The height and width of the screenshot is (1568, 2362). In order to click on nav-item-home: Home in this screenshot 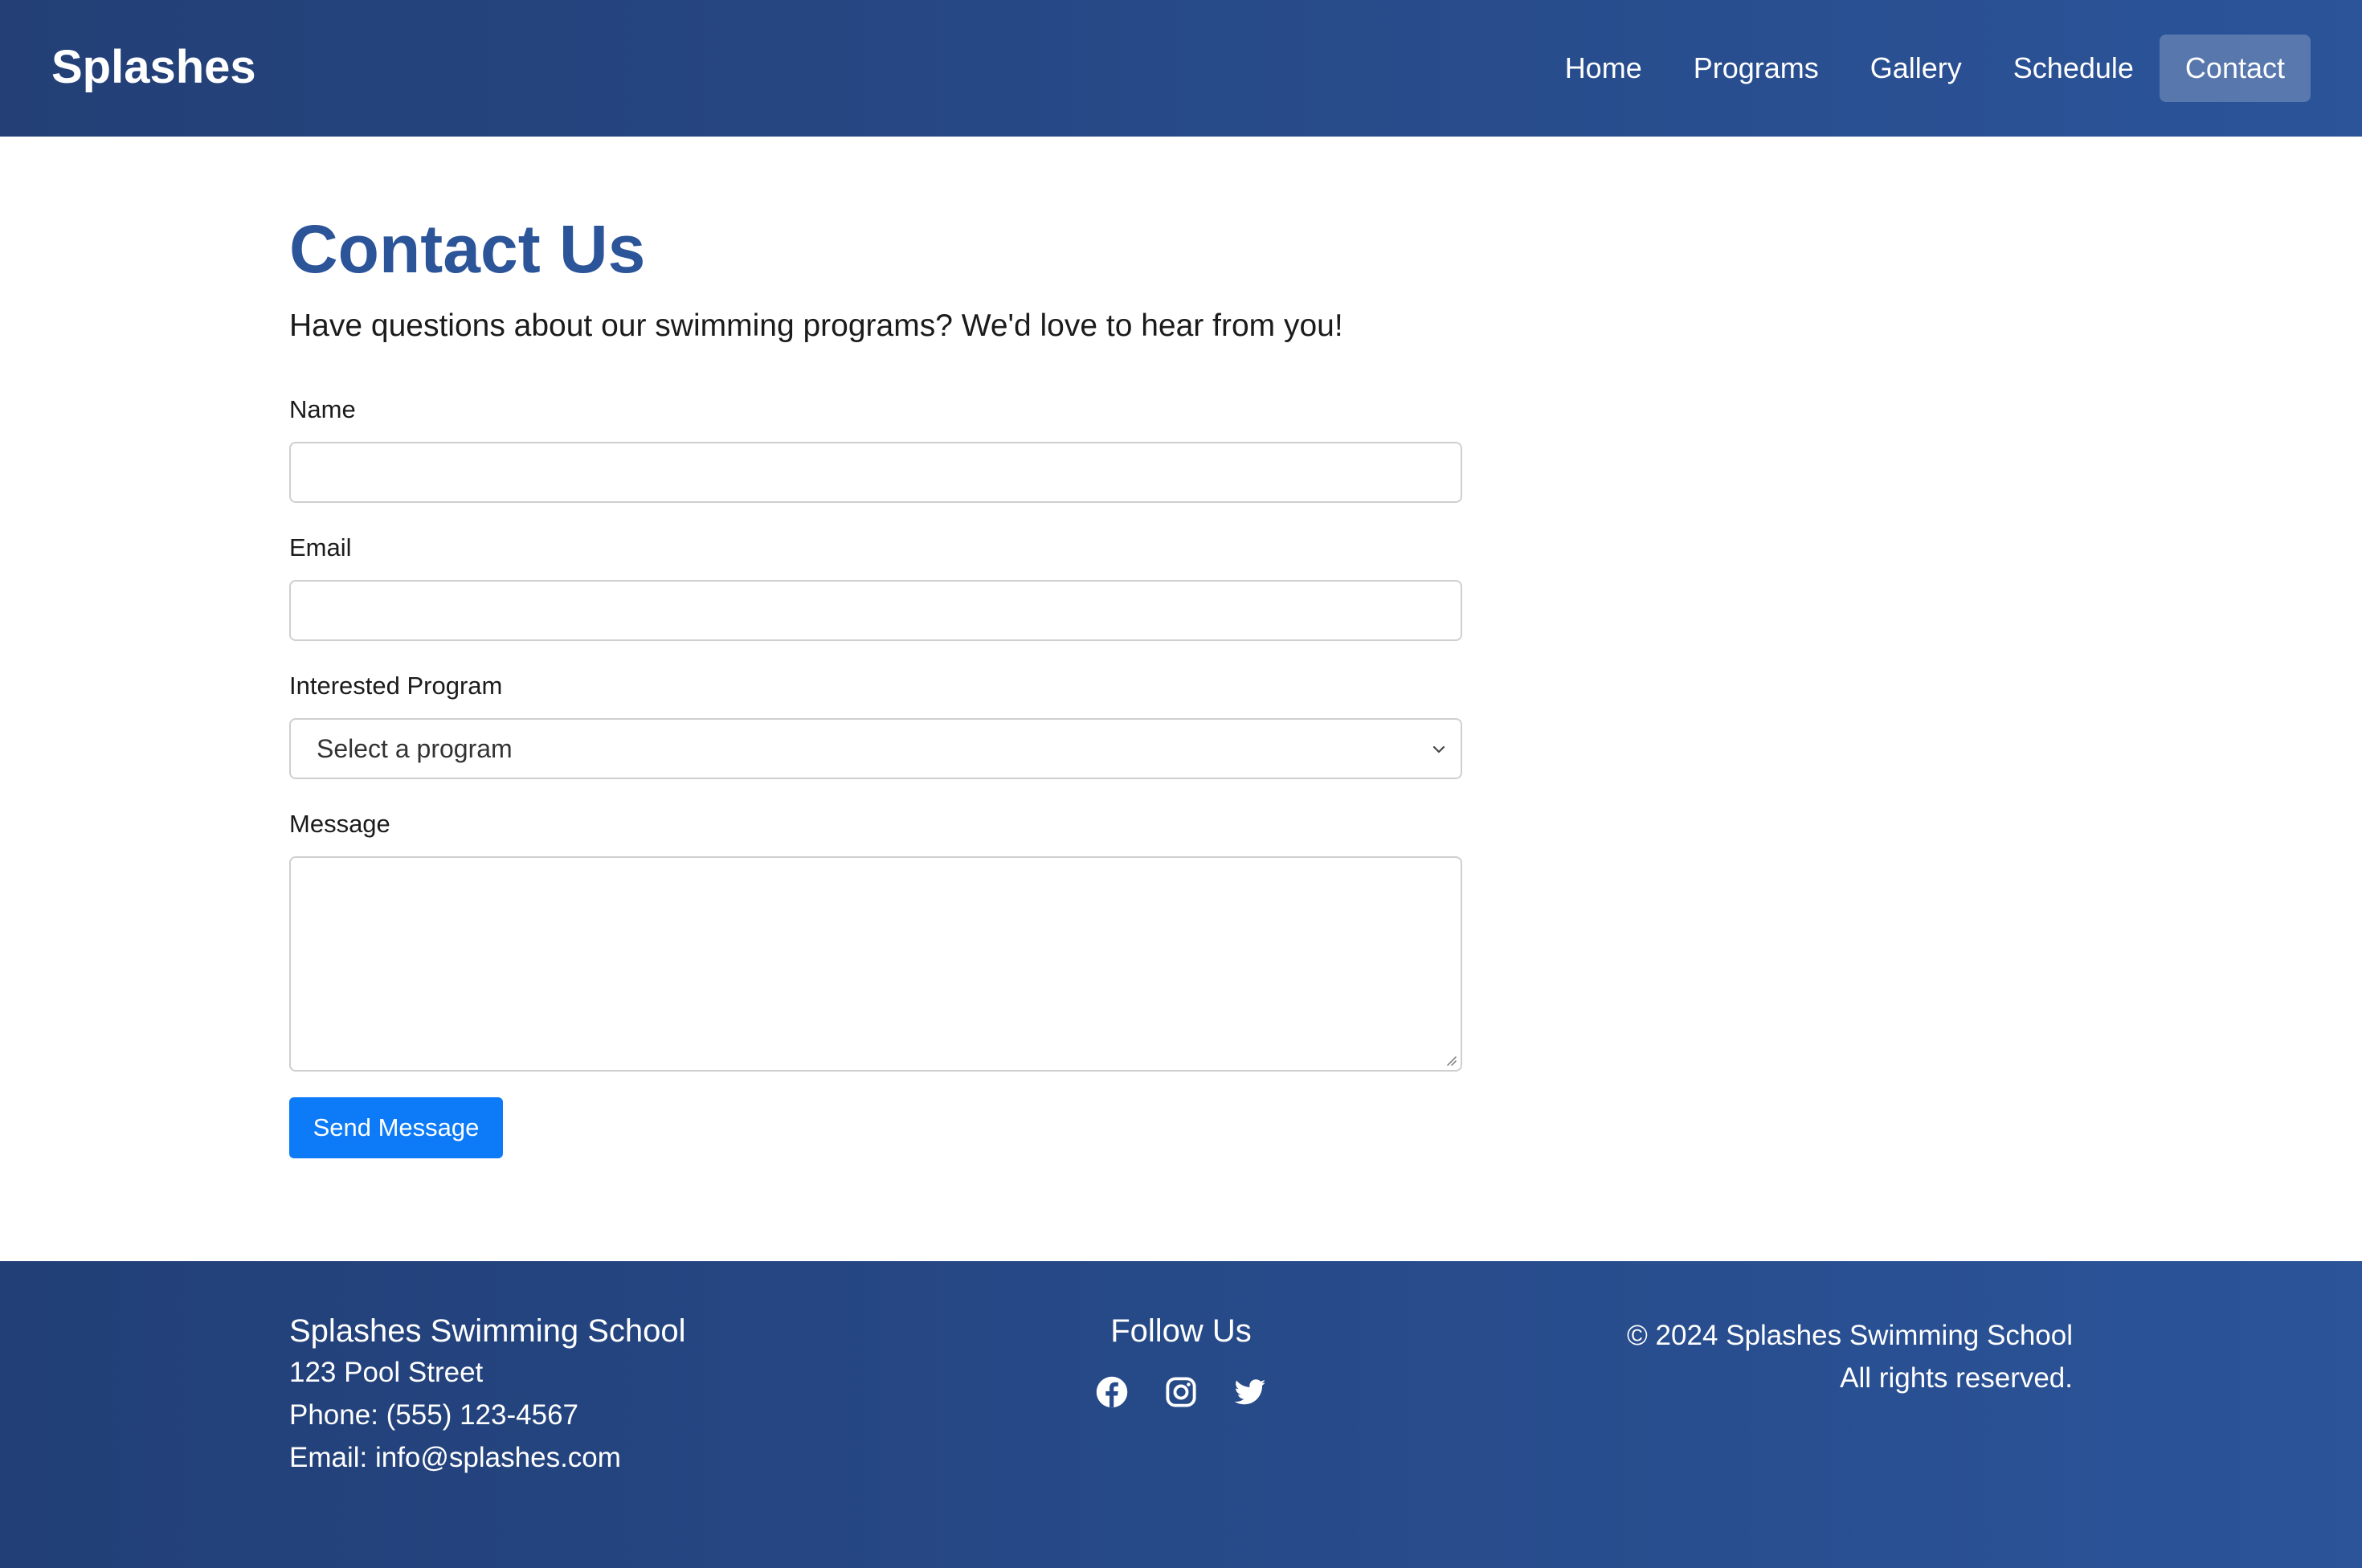, I will do `click(1603, 68)`.